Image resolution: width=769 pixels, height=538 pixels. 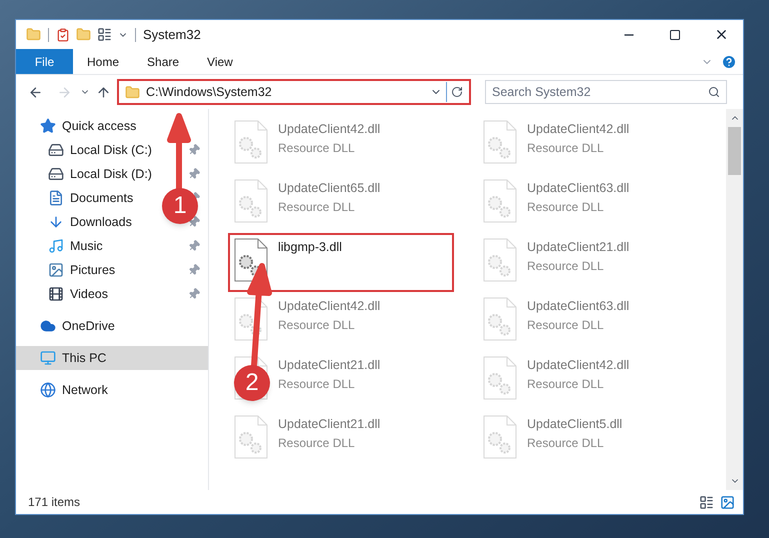 I want to click on sidebar-item: OneDrive, so click(x=112, y=326).